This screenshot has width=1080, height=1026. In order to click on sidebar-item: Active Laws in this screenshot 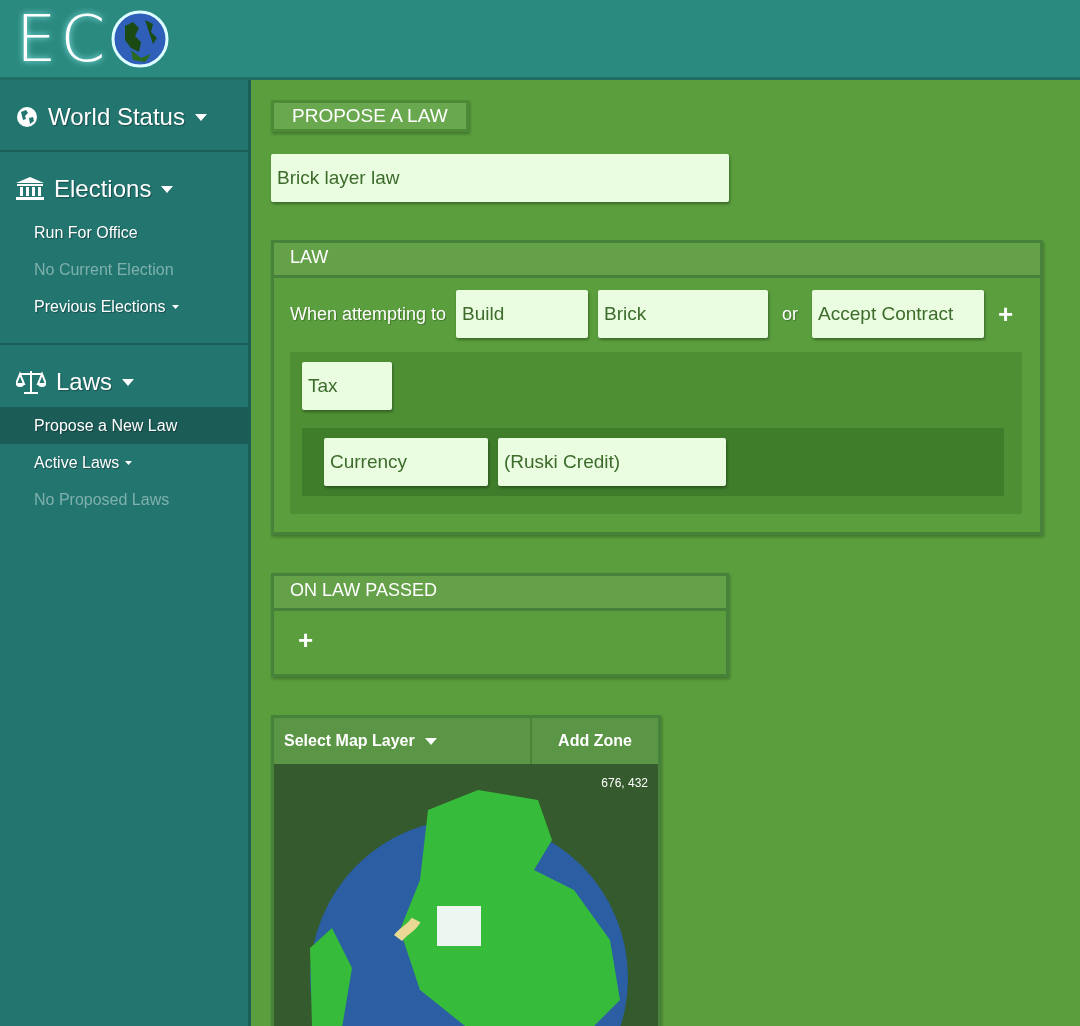, I will do `click(124, 462)`.